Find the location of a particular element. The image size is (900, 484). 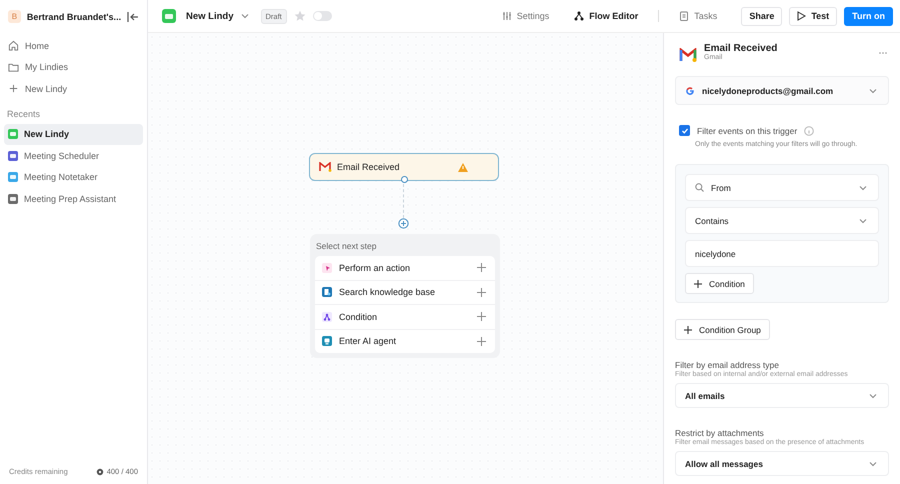

nav-tab: Tasks is located at coordinates (698, 16).